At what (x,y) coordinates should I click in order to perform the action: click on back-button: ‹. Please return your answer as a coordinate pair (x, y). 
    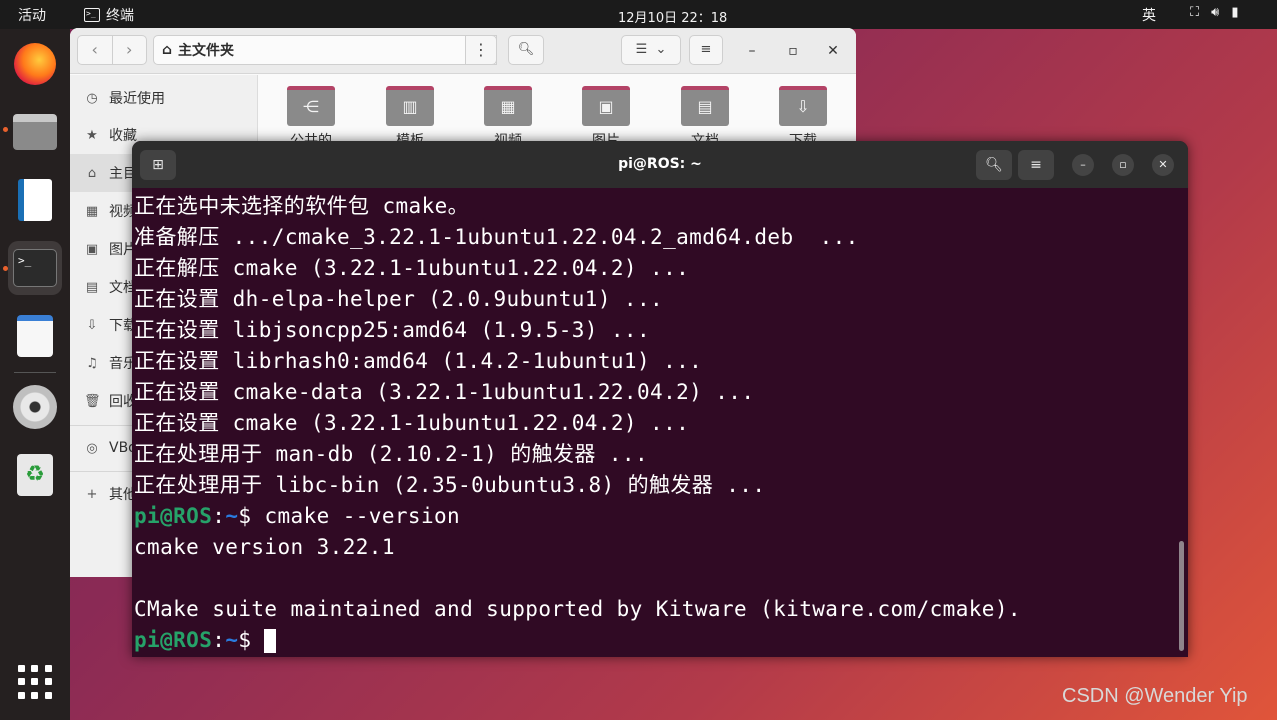
    Looking at the image, I should click on (95, 50).